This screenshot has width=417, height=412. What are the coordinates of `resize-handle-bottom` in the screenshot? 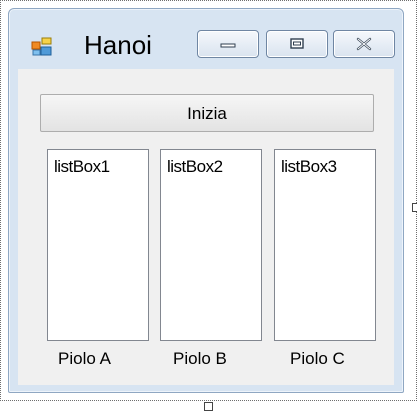 It's located at (208, 406).